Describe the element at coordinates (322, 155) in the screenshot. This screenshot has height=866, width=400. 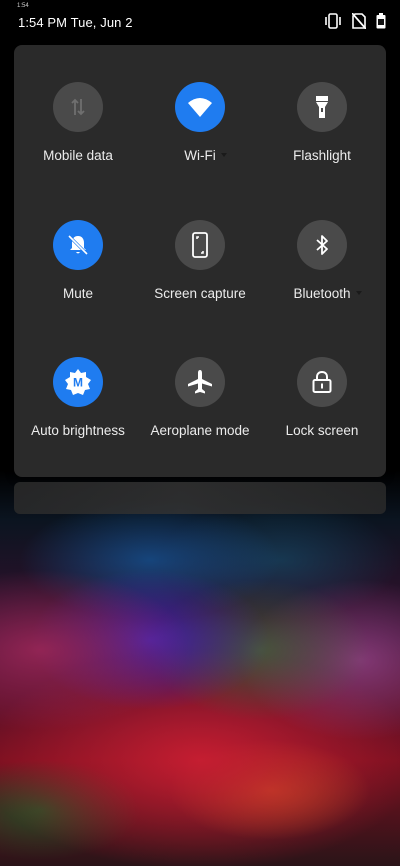
I see `tile-label-flashlight: Flashlight` at that location.